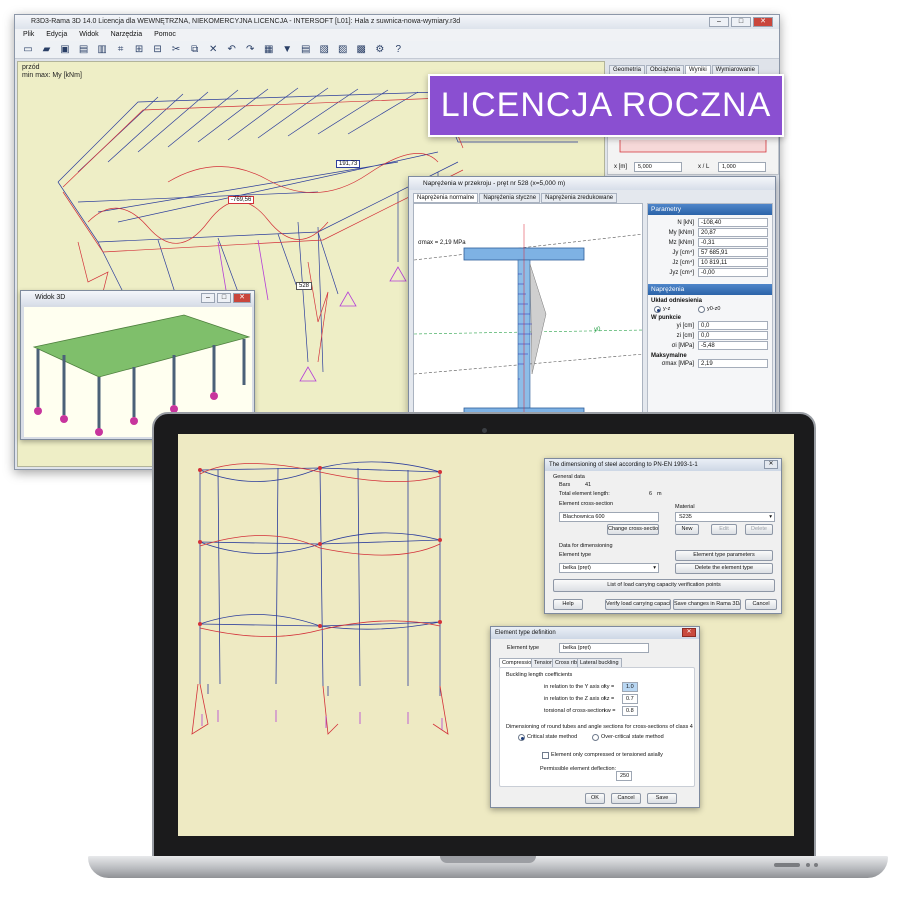 The height and width of the screenshot is (900, 900). What do you see at coordinates (733, 232) in the screenshot?
I see `param-value: 20,87` at bounding box center [733, 232].